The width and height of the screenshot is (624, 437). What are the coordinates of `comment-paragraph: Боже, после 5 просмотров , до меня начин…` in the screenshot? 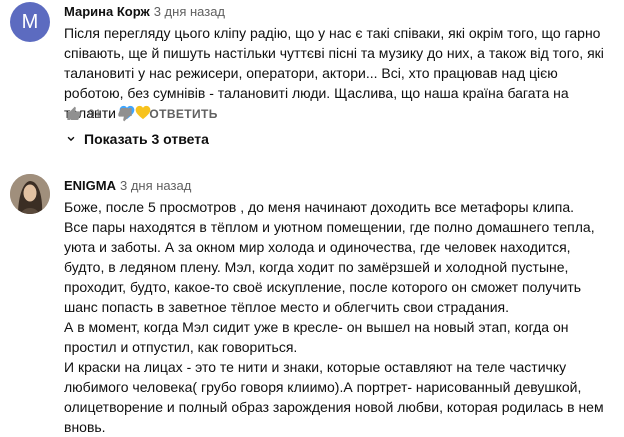 It's located at (319, 207).